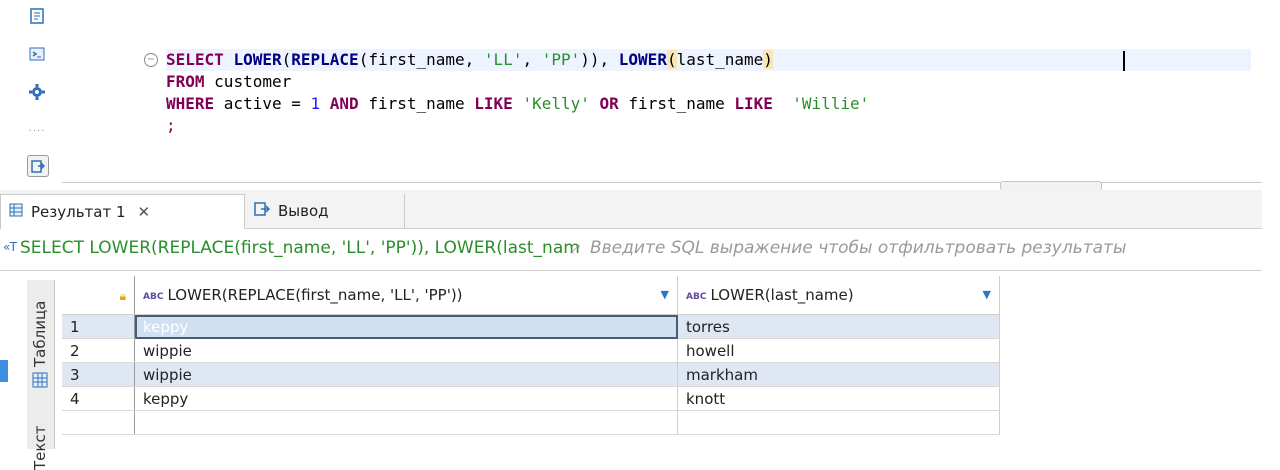  Describe the element at coordinates (267, 103) in the screenshot. I see `code-token: active =` at that location.